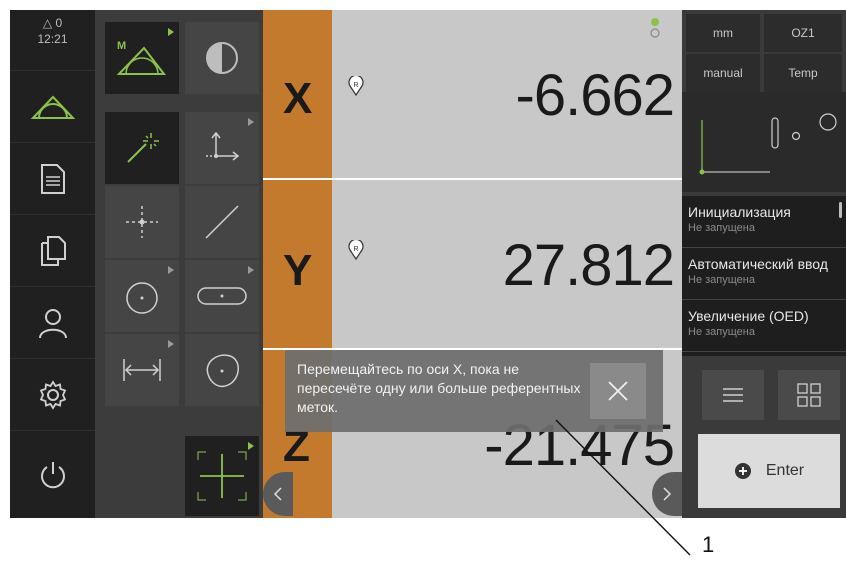 The image size is (846, 562). I want to click on callout-leader-line, so click(623, 487).